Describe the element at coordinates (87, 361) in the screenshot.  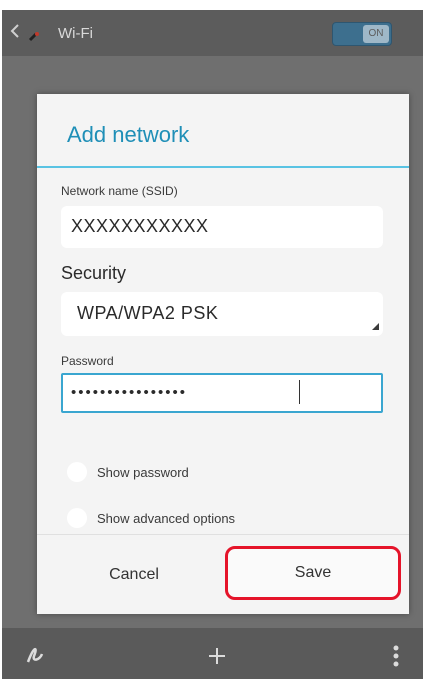
I see `password-label: Password` at that location.